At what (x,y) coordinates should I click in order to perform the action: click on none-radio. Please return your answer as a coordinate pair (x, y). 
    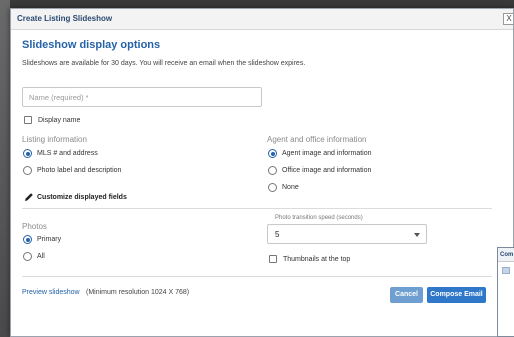
    Looking at the image, I should click on (272, 187).